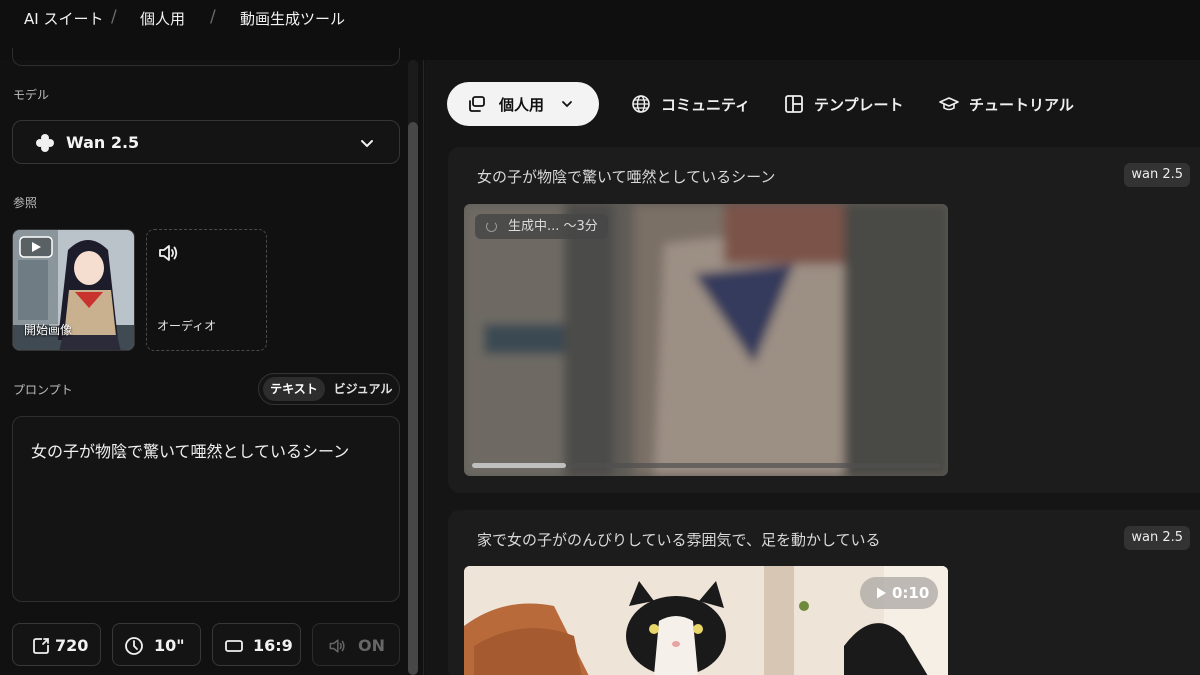  Describe the element at coordinates (293, 19) in the screenshot. I see `breadcrumb-video-tool: 動画生成ツール` at that location.